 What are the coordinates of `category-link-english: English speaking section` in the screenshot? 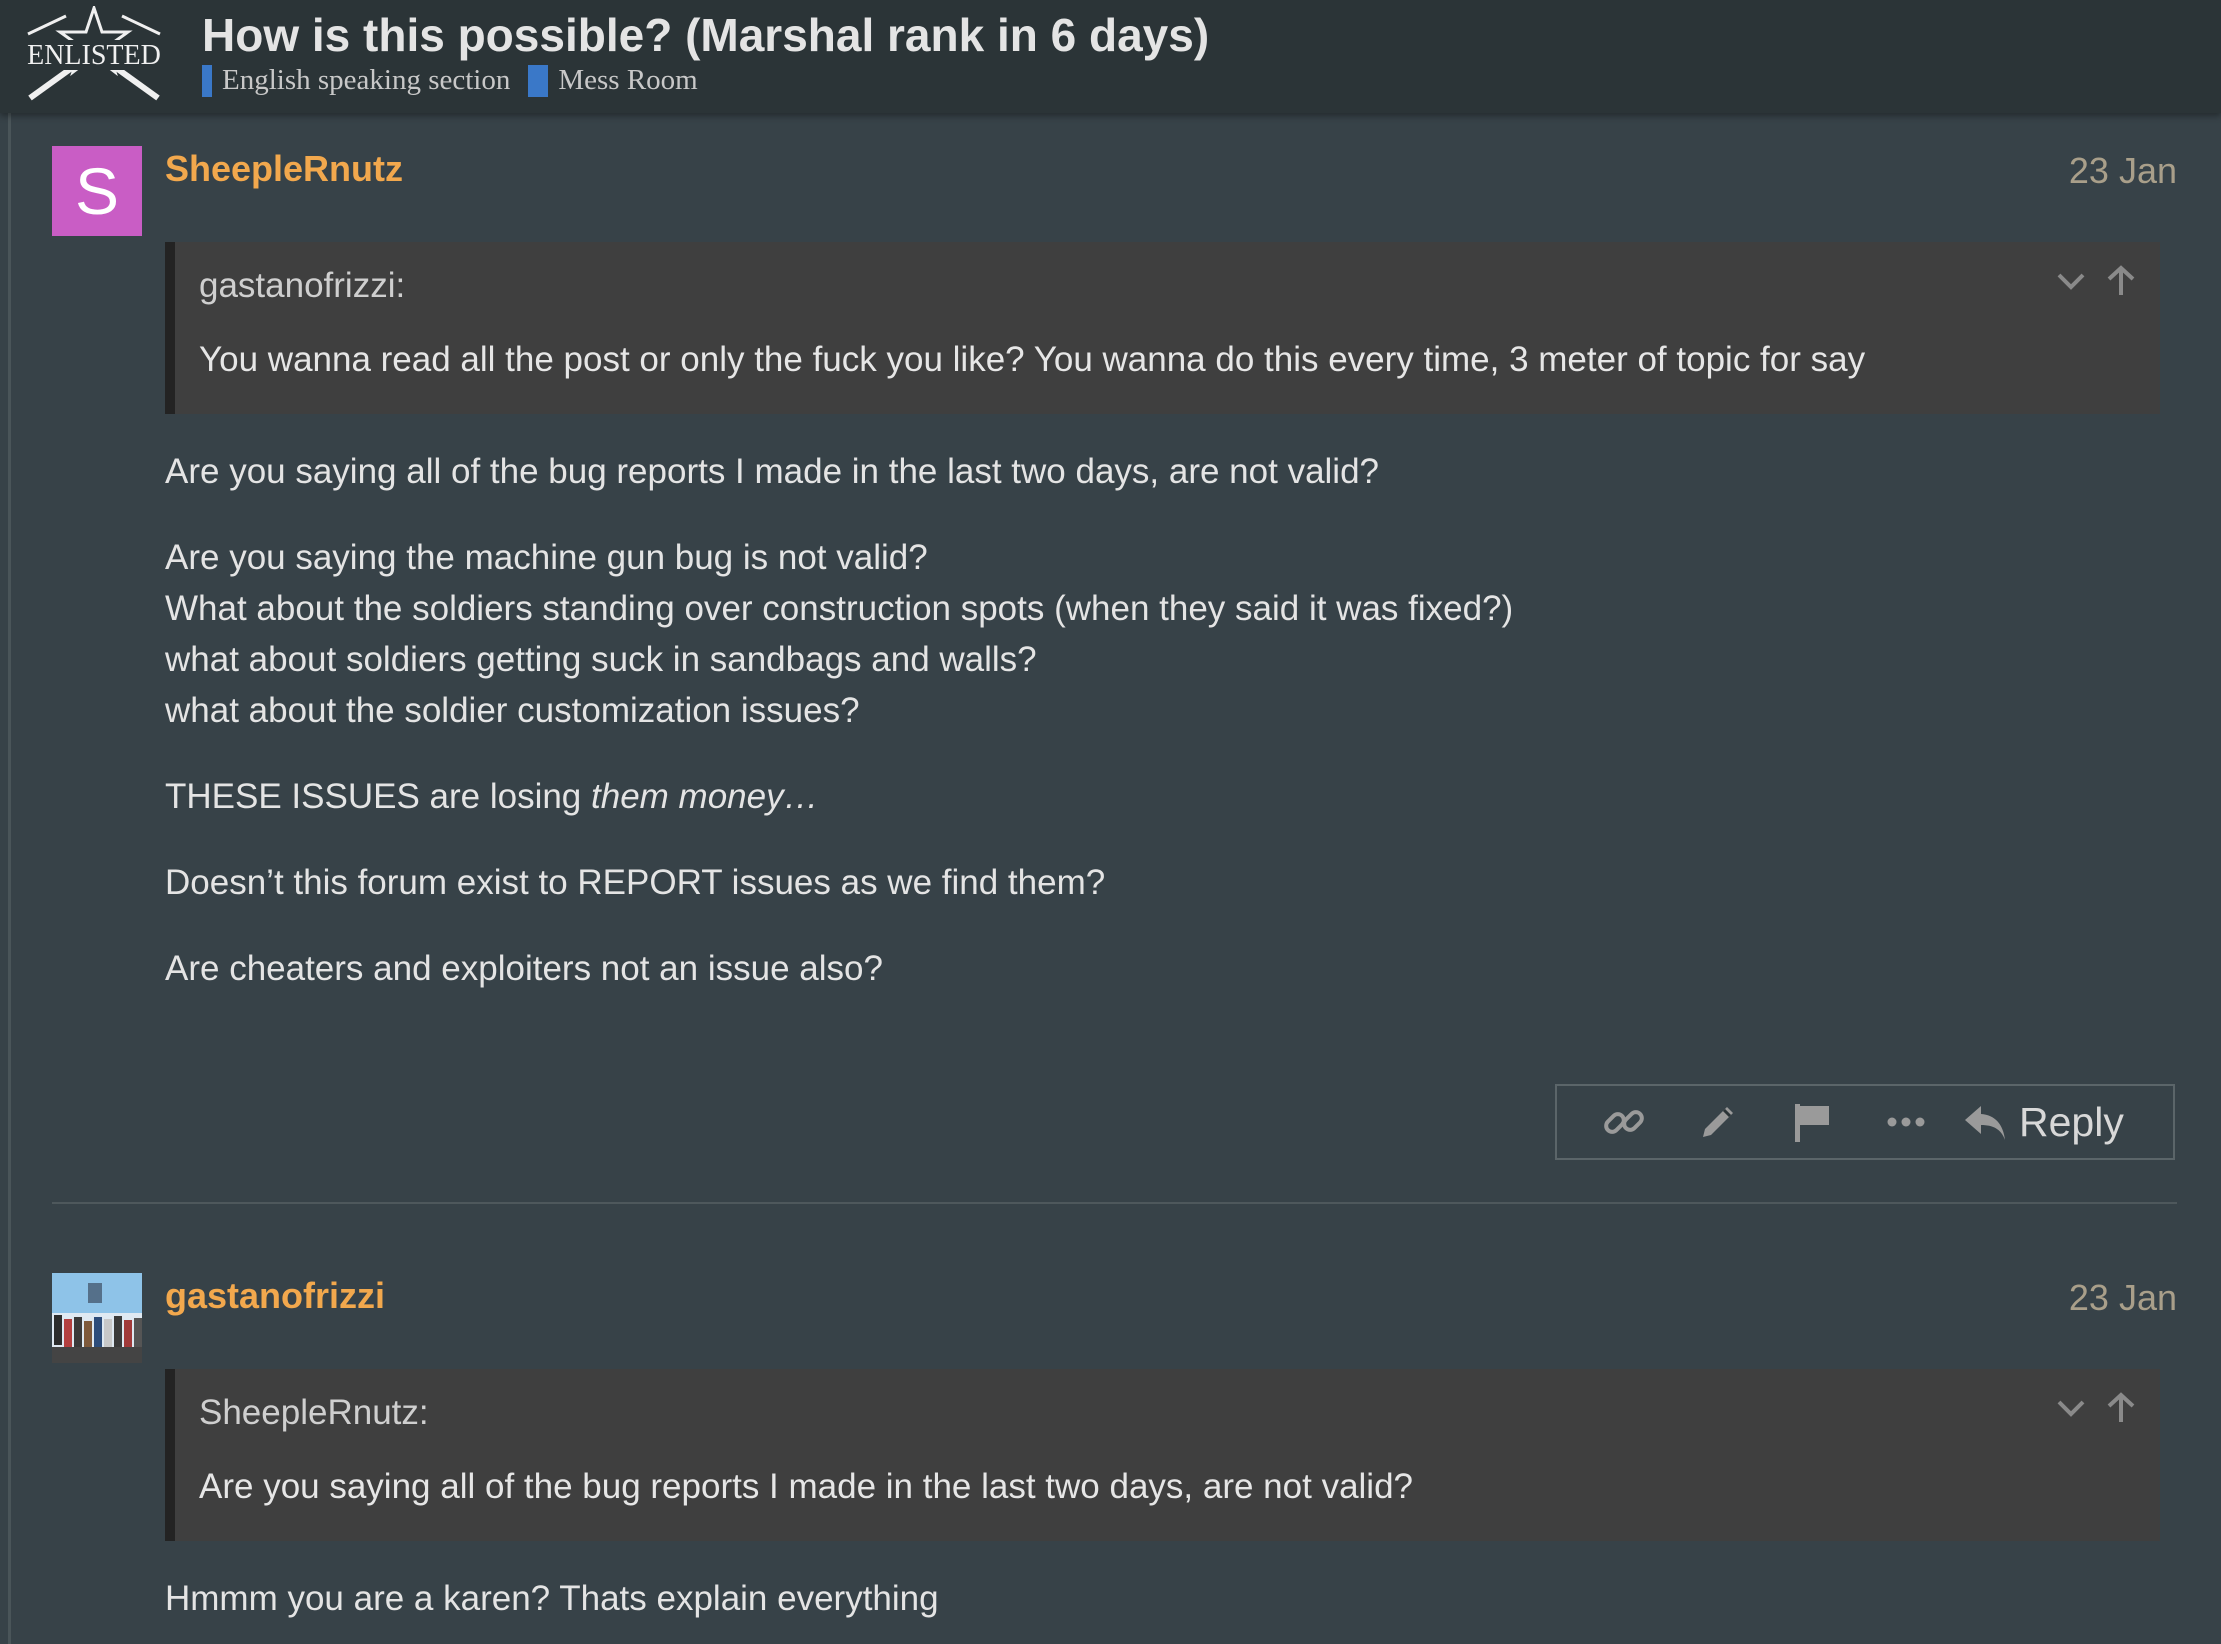 It's located at (356, 80).